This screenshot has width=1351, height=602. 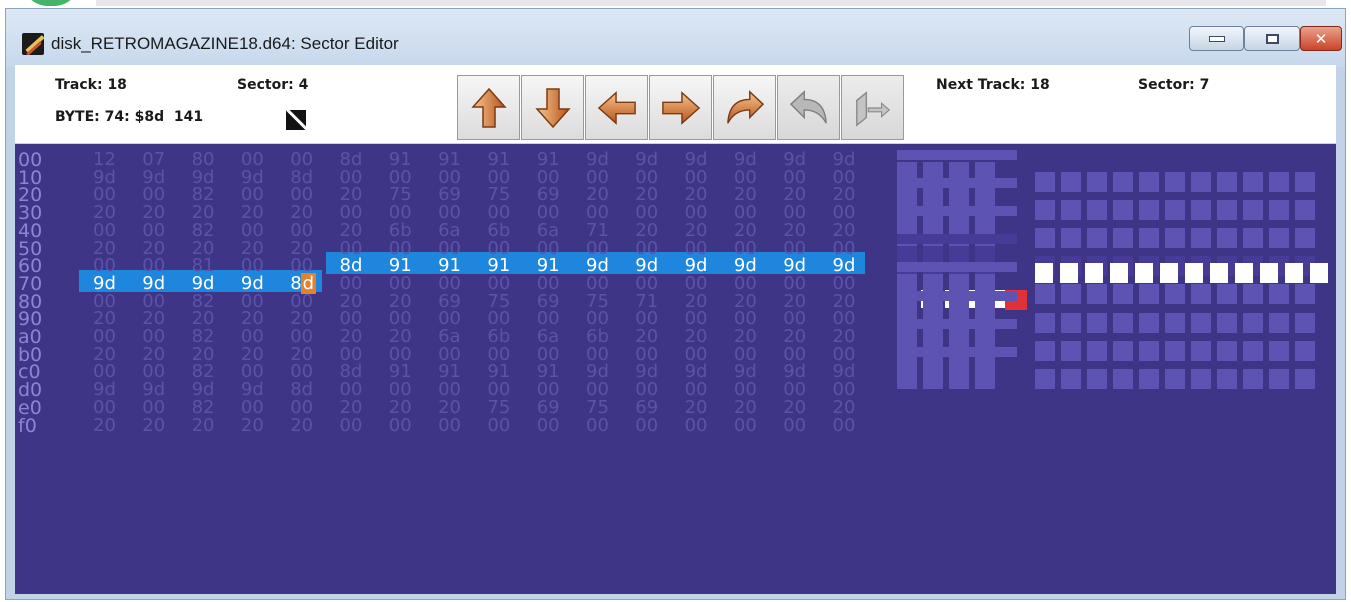 I want to click on maximize-icon, so click(x=1272, y=38).